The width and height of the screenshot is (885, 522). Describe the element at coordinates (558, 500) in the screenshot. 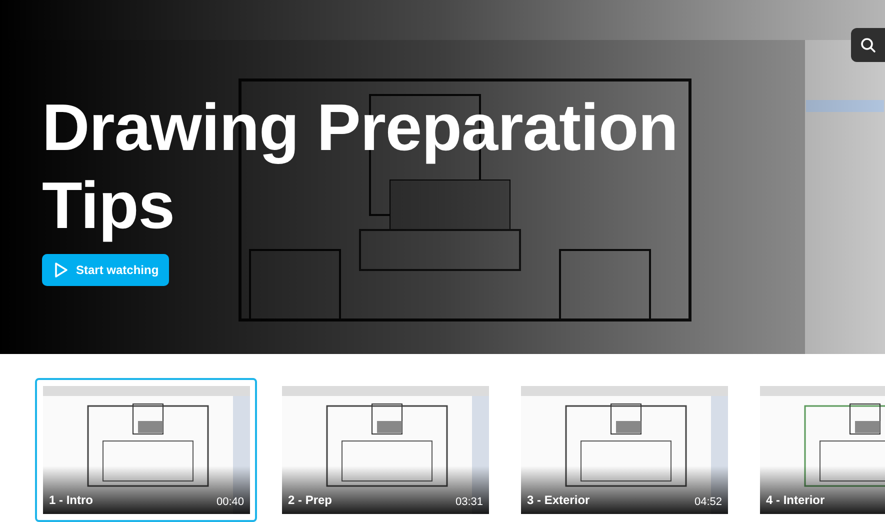

I see `video-title: 3 - Exterior` at that location.